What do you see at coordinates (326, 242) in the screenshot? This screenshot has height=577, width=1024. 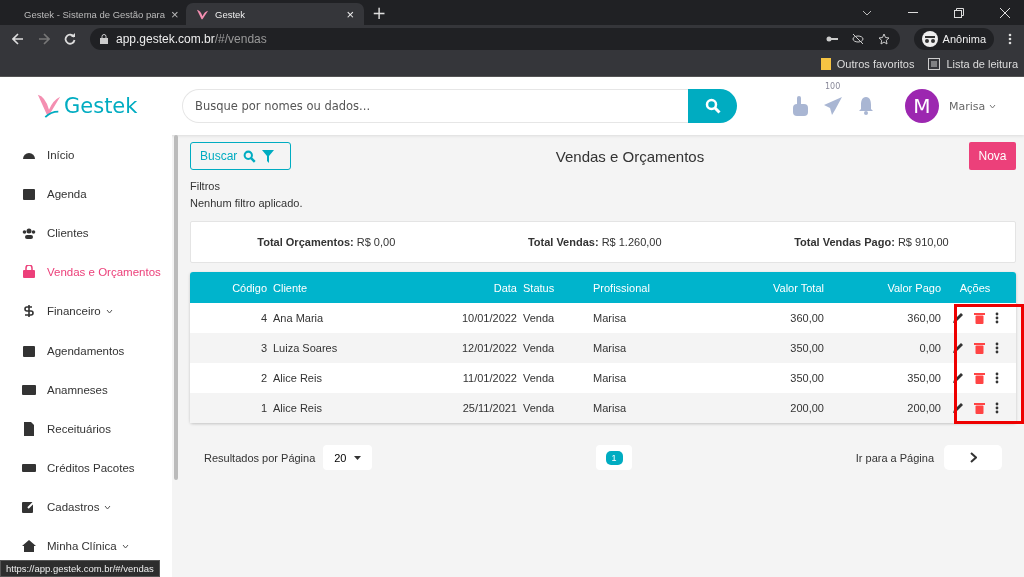 I see `total-text: Total Orçamentos: R$ 0,00` at bounding box center [326, 242].